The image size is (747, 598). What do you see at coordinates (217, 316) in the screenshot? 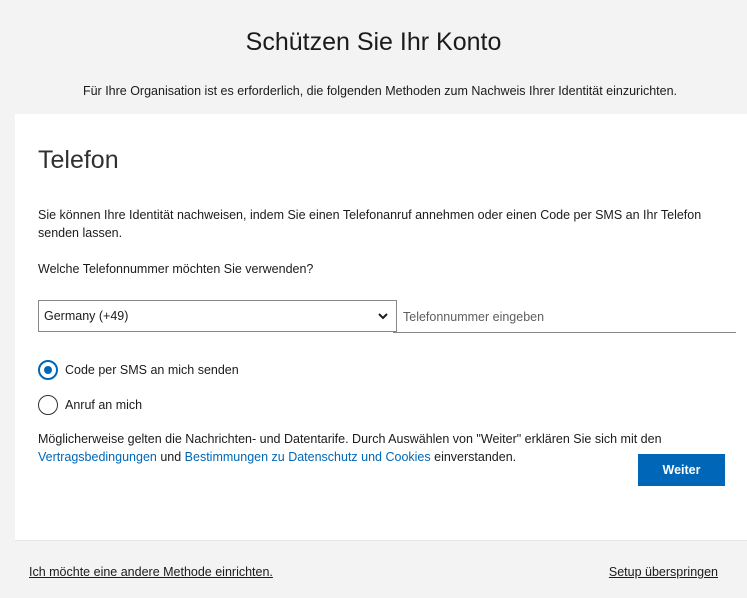
I see `country-code-select: Germany (+49)` at bounding box center [217, 316].